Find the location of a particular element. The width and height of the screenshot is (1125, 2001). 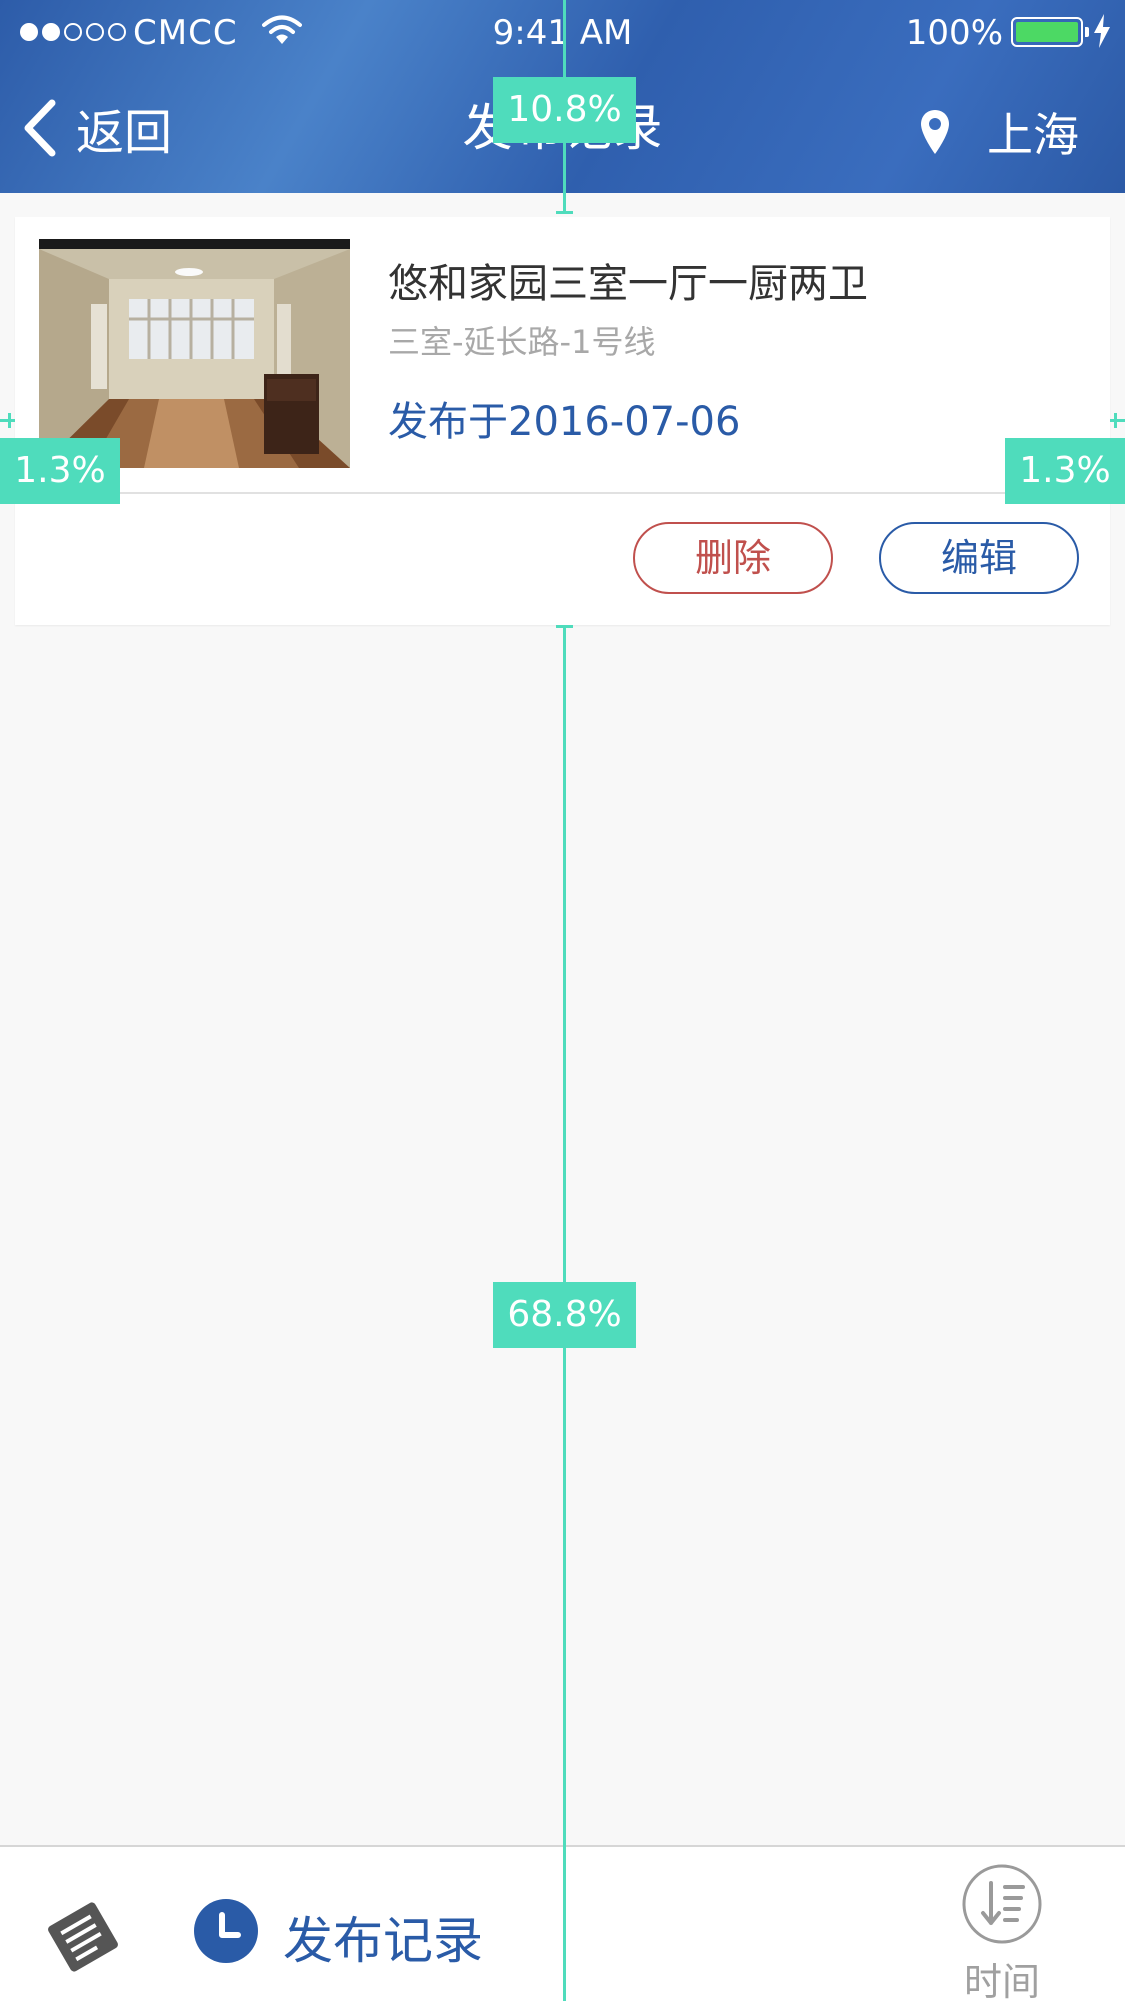

measure-label-right: 1.3% is located at coordinates (1065, 471).